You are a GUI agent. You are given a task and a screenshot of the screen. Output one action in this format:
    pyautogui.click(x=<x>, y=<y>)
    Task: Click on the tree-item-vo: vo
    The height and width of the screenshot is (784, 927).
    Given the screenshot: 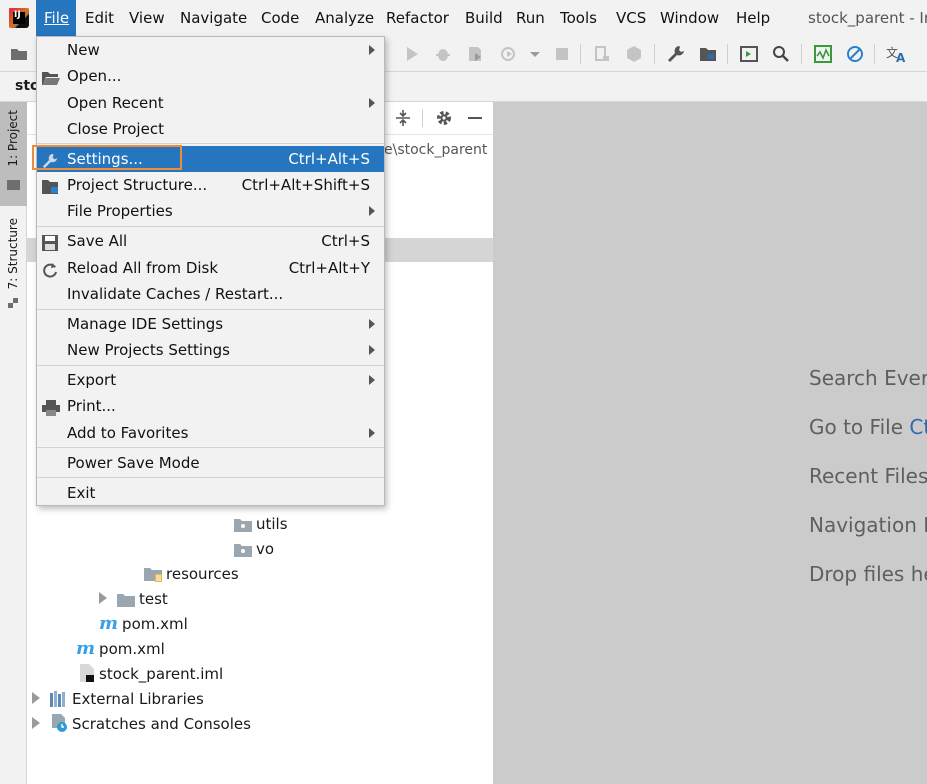 What is the action you would take?
    pyautogui.click(x=254, y=549)
    